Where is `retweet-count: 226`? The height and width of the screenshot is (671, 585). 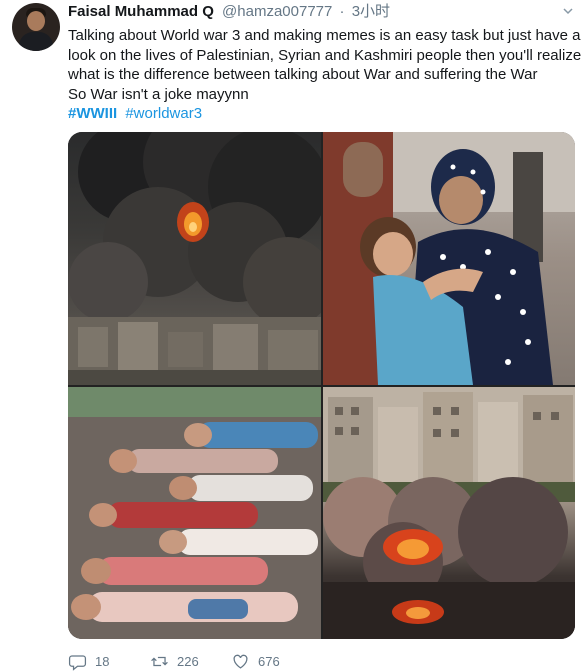 retweet-count: 226 is located at coordinates (188, 661).